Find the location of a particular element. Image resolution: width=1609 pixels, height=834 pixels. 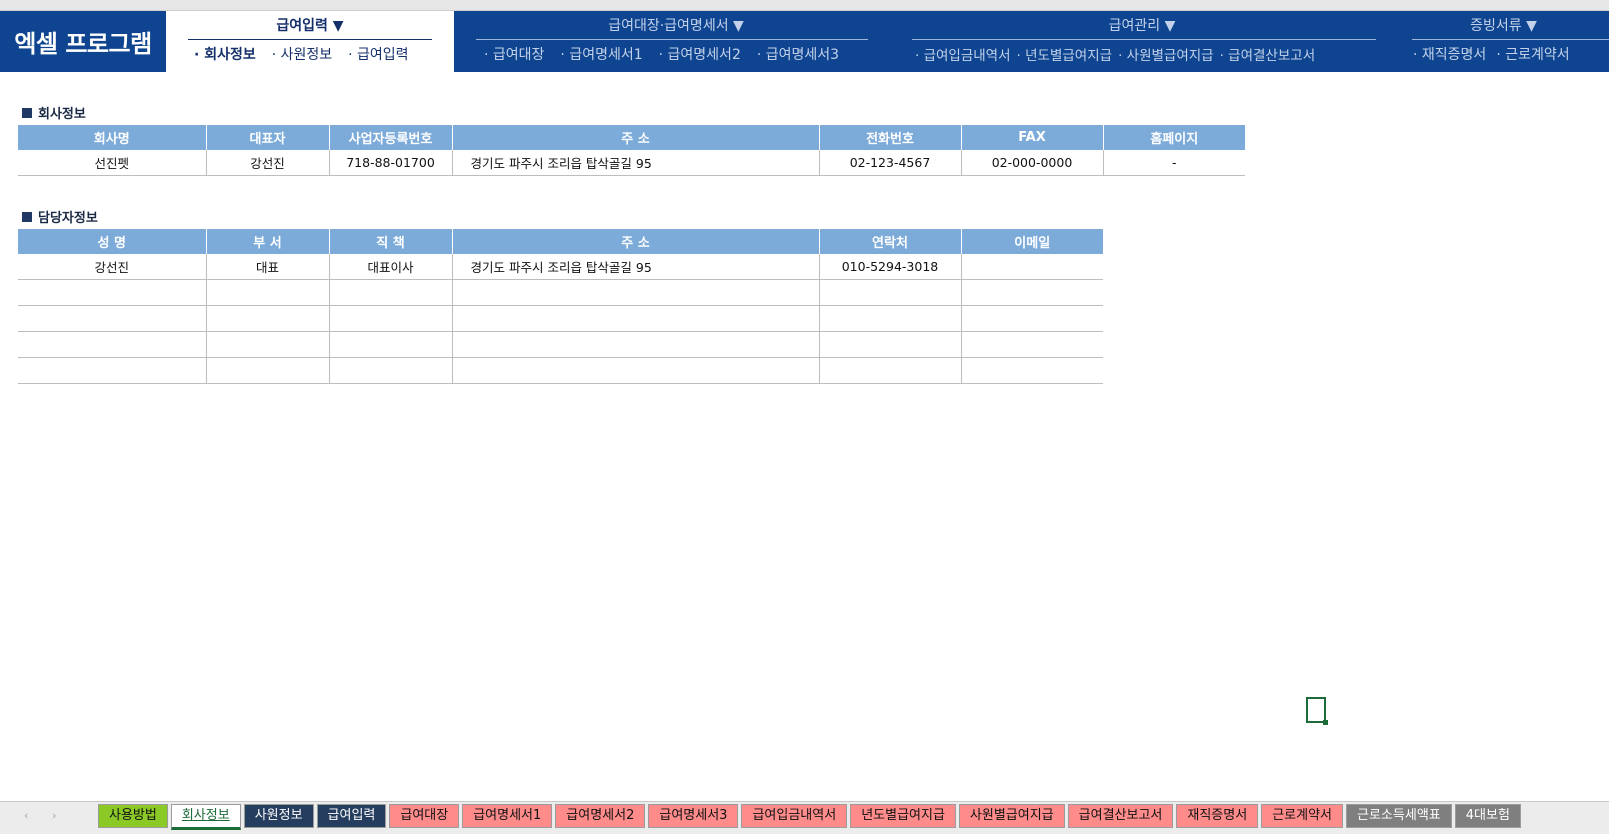

nav-items: · 회사정보 · 사원정보 · 급여입력 is located at coordinates (301, 54).